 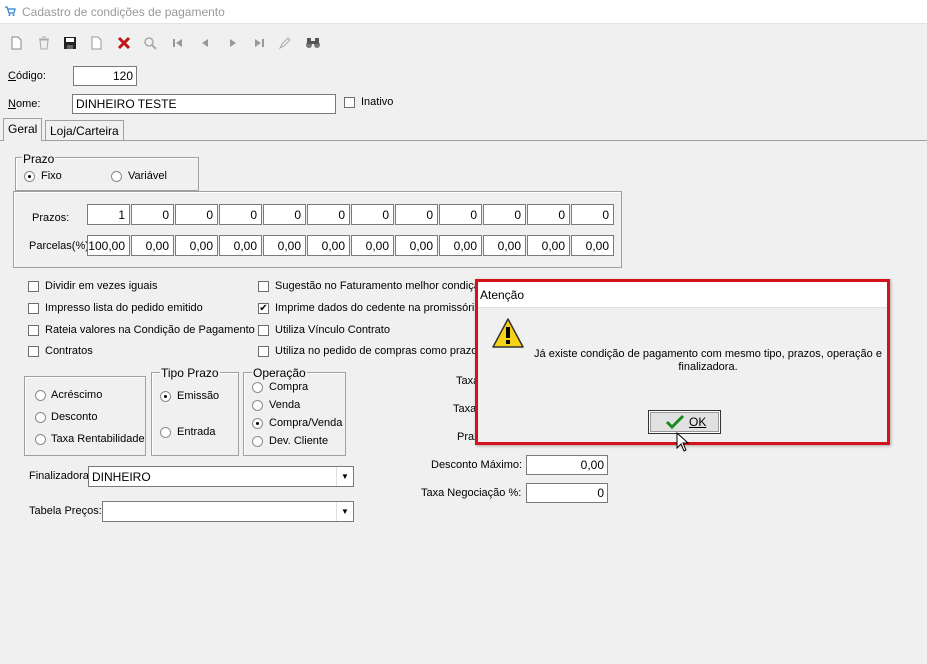 What do you see at coordinates (123, 12) in the screenshot?
I see `window-title: Cadastro de condições de pagamento` at bounding box center [123, 12].